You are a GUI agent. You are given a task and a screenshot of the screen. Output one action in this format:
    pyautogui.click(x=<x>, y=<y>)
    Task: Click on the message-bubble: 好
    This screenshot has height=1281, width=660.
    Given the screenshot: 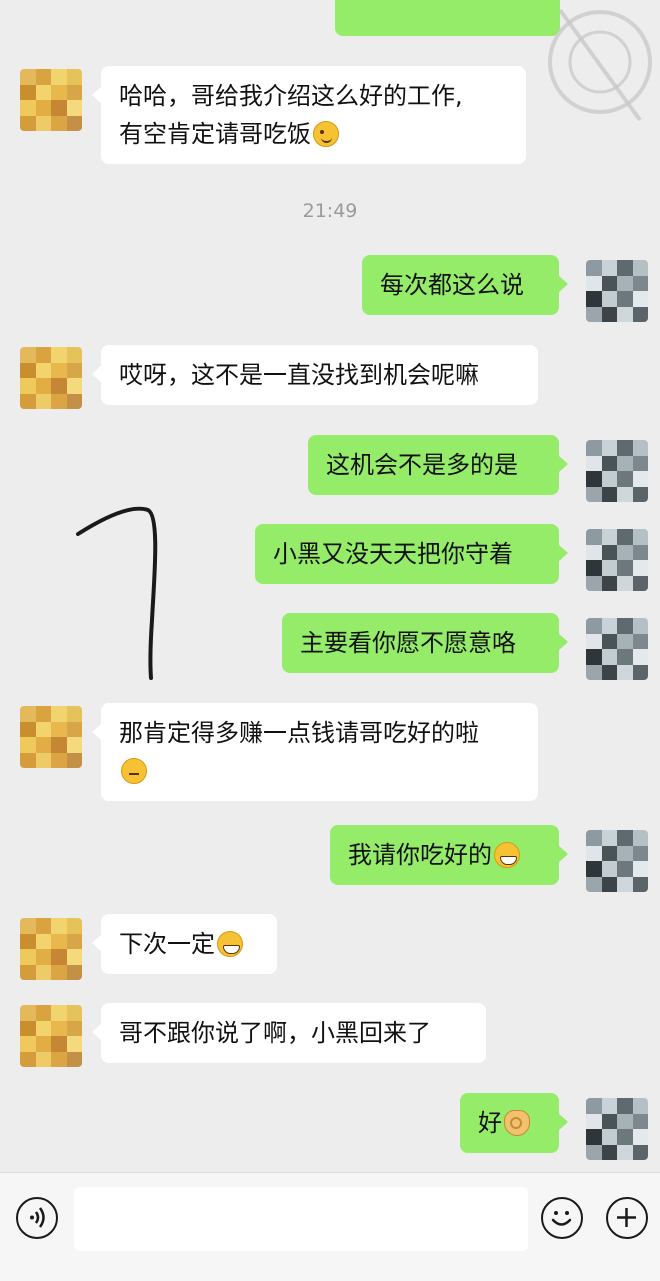 What is the action you would take?
    pyautogui.click(x=514, y=1123)
    